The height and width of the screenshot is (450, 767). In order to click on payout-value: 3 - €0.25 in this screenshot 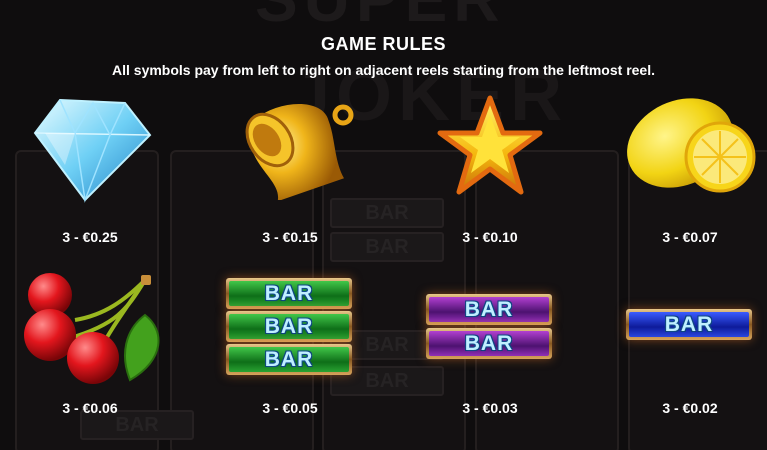, I will do `click(90, 237)`.